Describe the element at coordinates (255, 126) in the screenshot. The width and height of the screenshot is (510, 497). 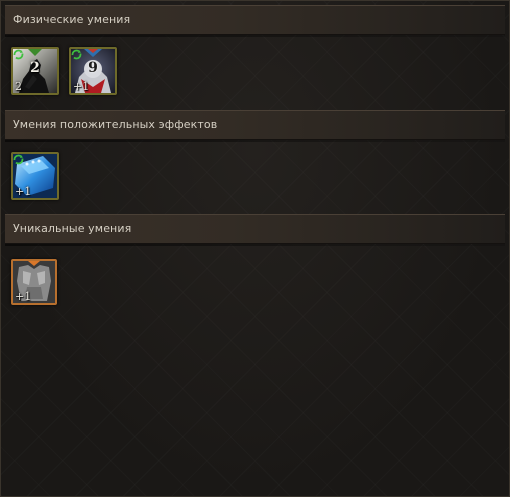
I see `section-header-buffs: Умения положительных эффектов` at that location.